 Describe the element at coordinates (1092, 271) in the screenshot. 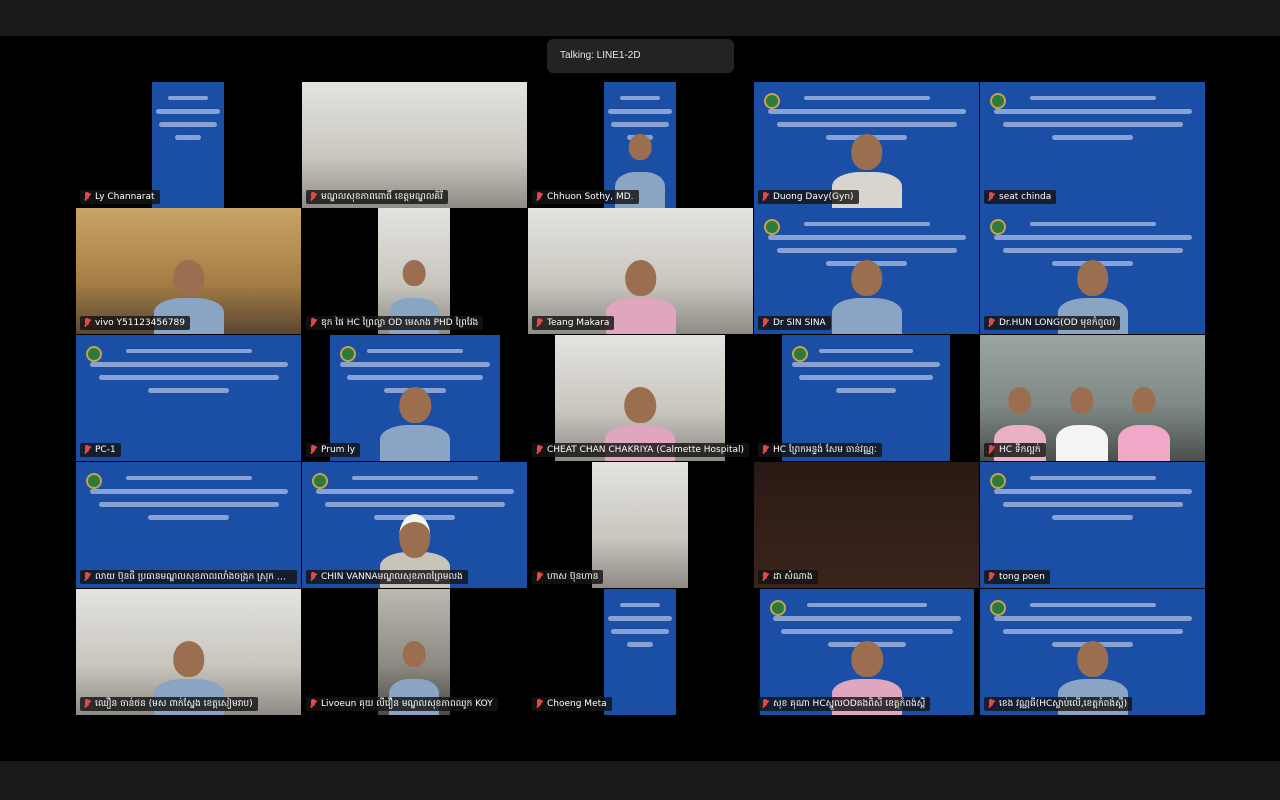

I see `participant-tile: Dr.HUN LONG(OD មុខកំពូល)` at that location.